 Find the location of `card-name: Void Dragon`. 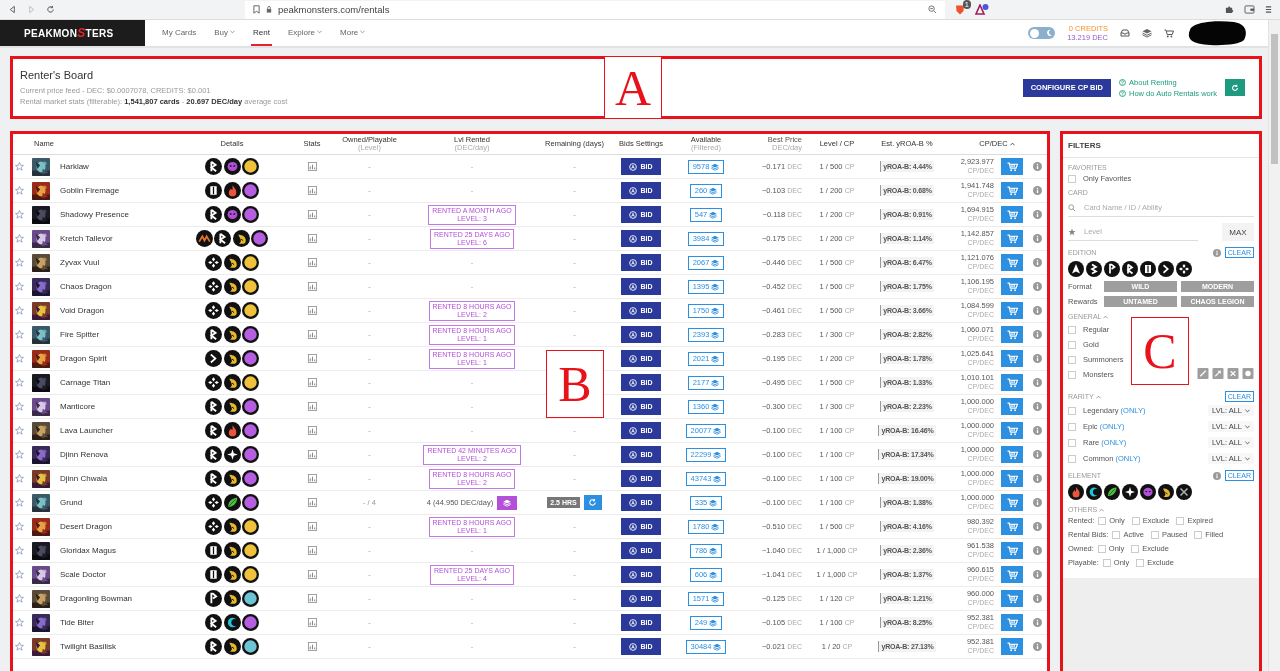

card-name: Void Dragon is located at coordinates (113, 310).